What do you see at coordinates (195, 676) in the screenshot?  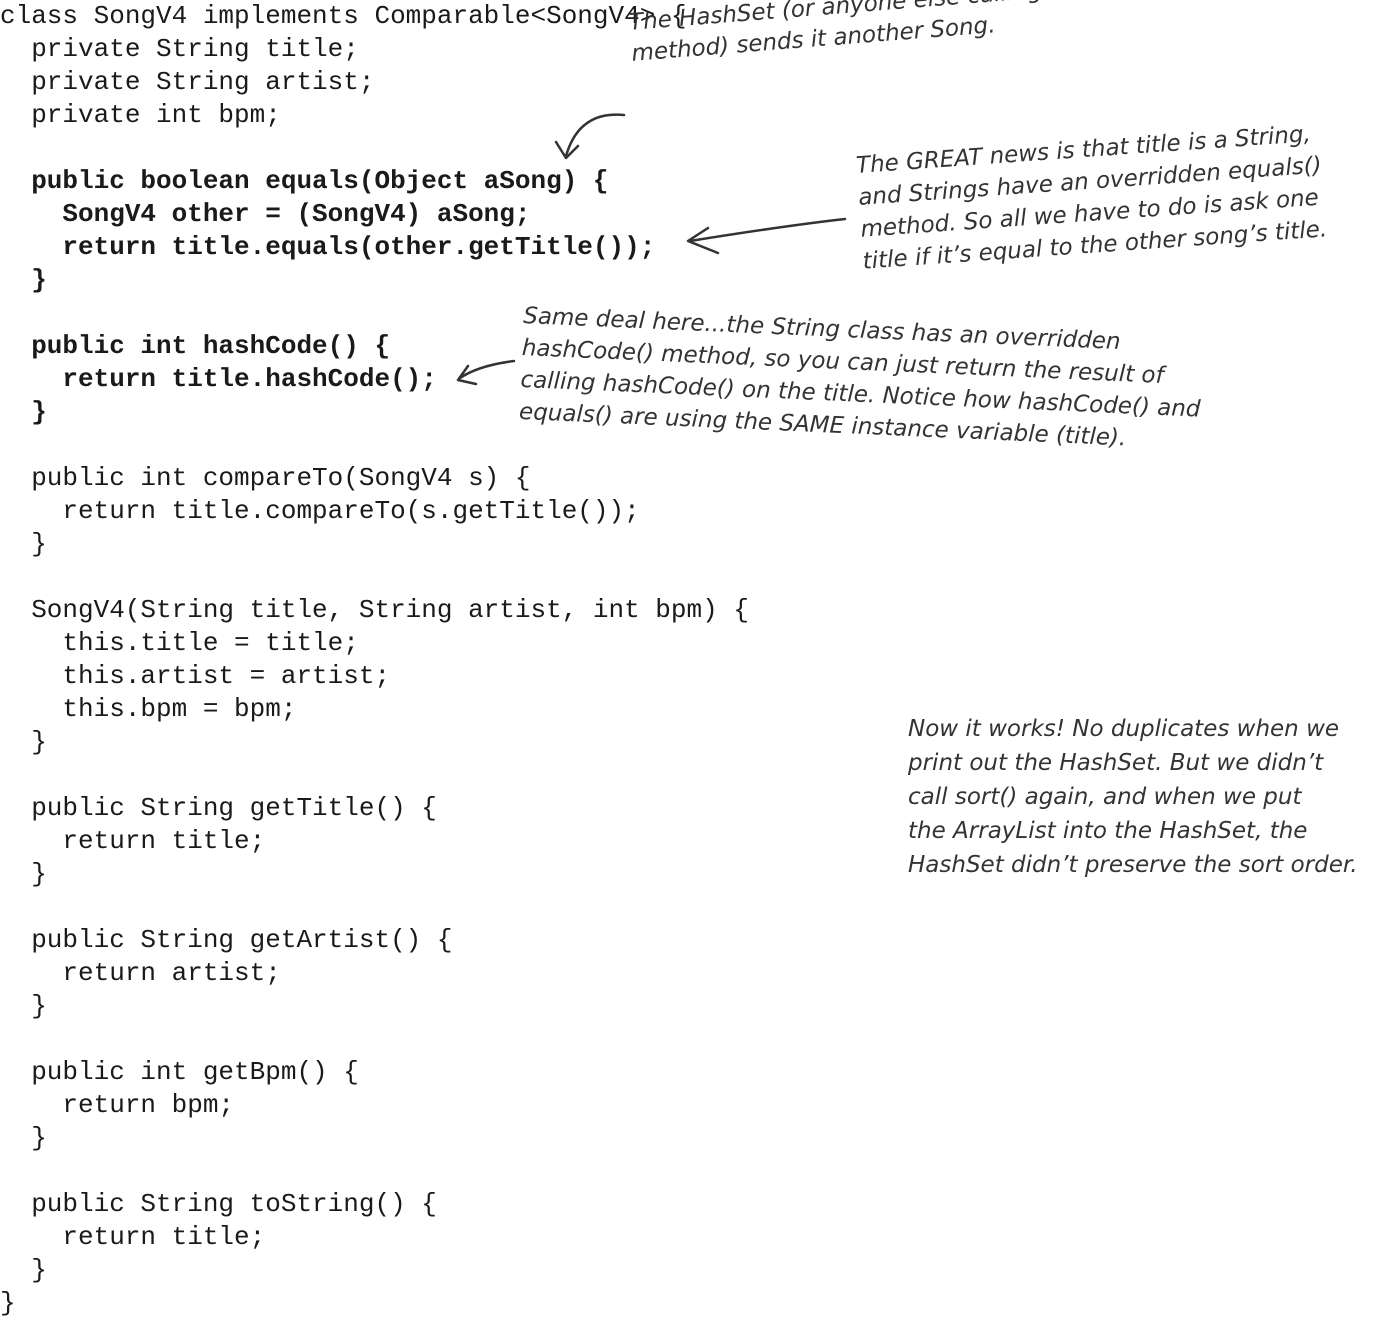 I see `code-line-21: this.artist = artist;` at bounding box center [195, 676].